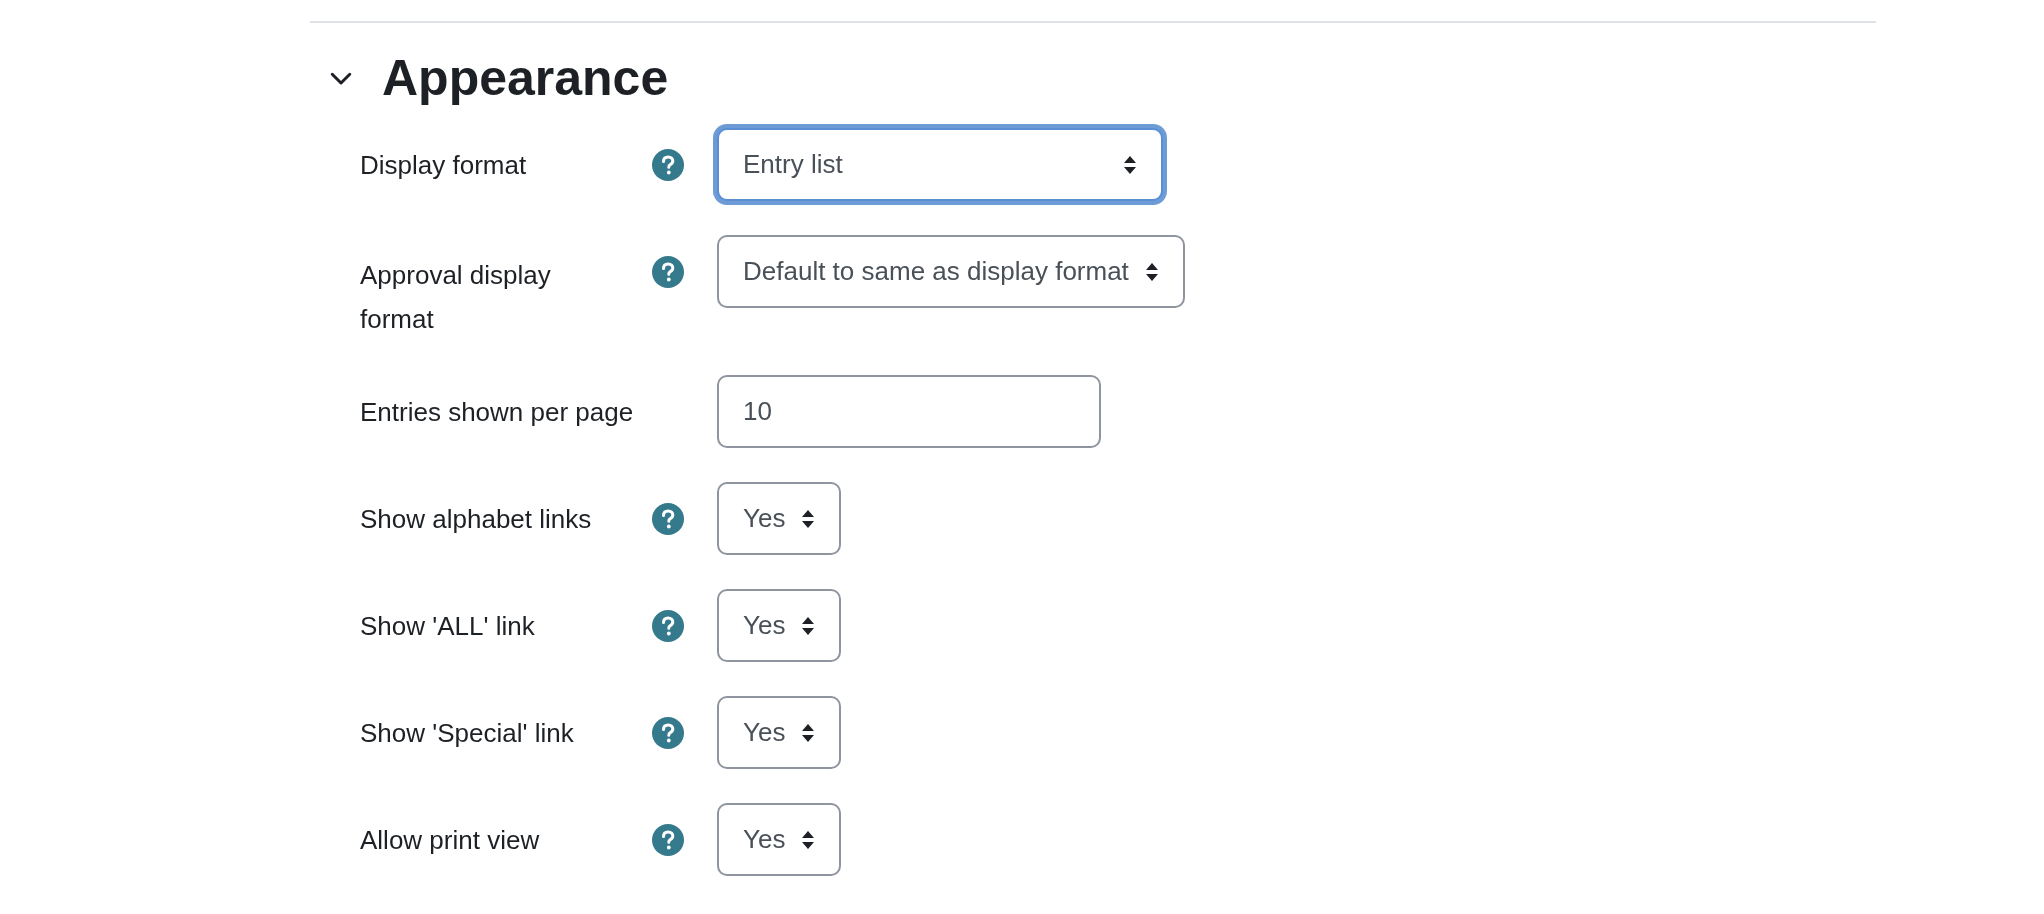 This screenshot has height=914, width=2044. What do you see at coordinates (443, 165) in the screenshot?
I see `field-label: Display format` at bounding box center [443, 165].